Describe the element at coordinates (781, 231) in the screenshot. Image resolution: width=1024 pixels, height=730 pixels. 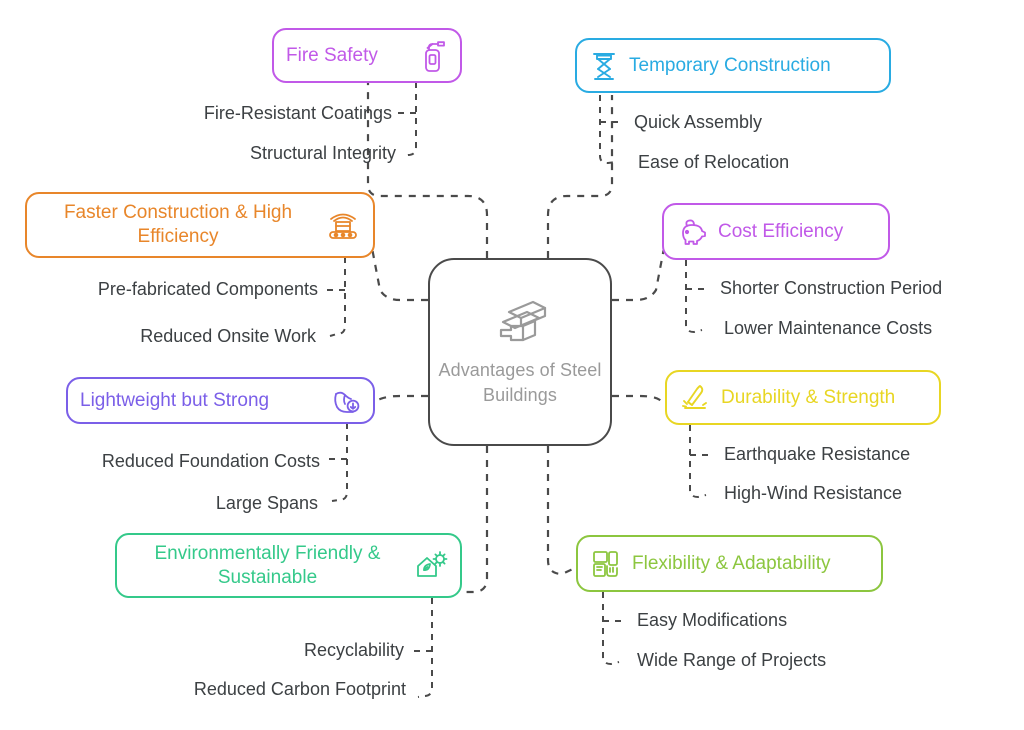
I see `branch-cost-efficiency-label: Cost Efficiency` at that location.